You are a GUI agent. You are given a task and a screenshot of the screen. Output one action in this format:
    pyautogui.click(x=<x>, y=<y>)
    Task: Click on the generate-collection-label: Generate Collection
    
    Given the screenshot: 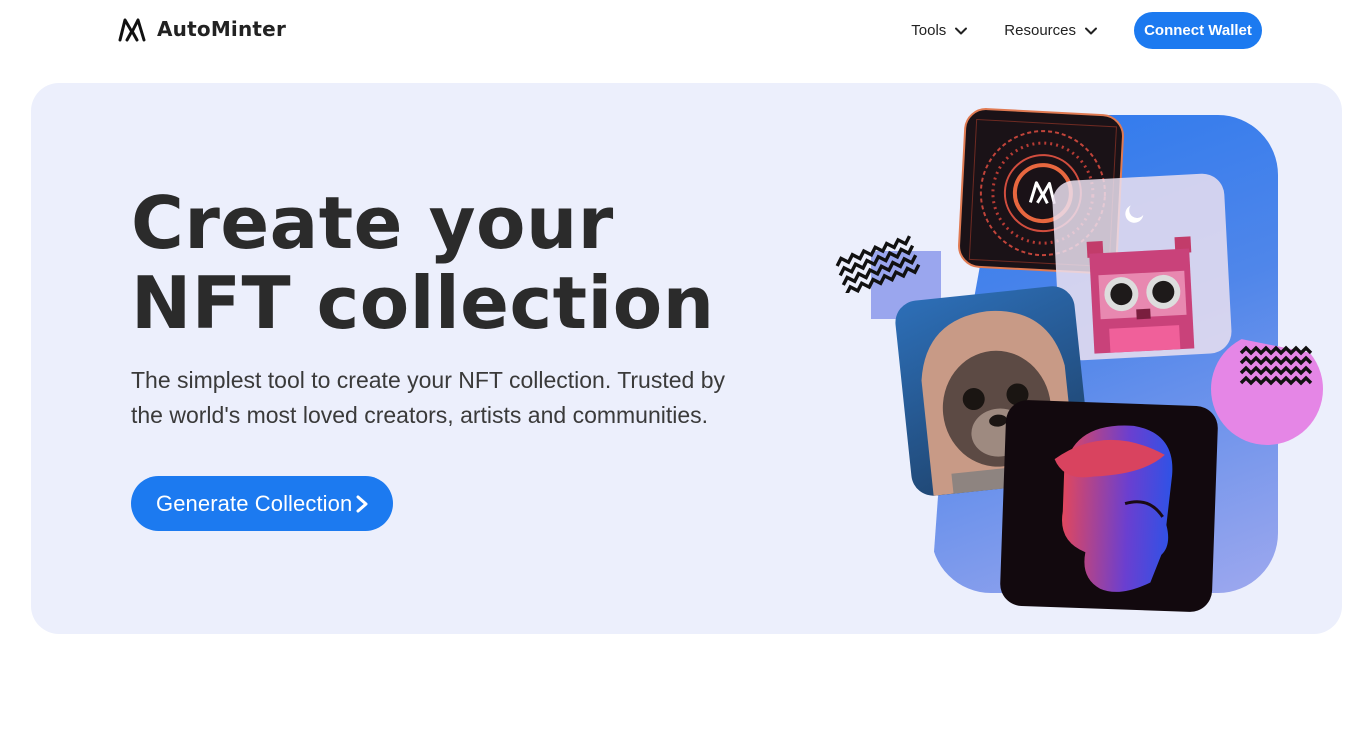 What is the action you would take?
    pyautogui.click(x=254, y=503)
    